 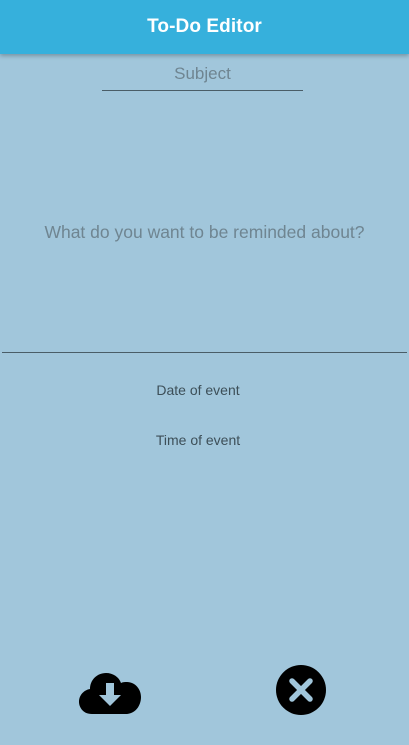 What do you see at coordinates (110, 693) in the screenshot?
I see `cloud-download-icon` at bounding box center [110, 693].